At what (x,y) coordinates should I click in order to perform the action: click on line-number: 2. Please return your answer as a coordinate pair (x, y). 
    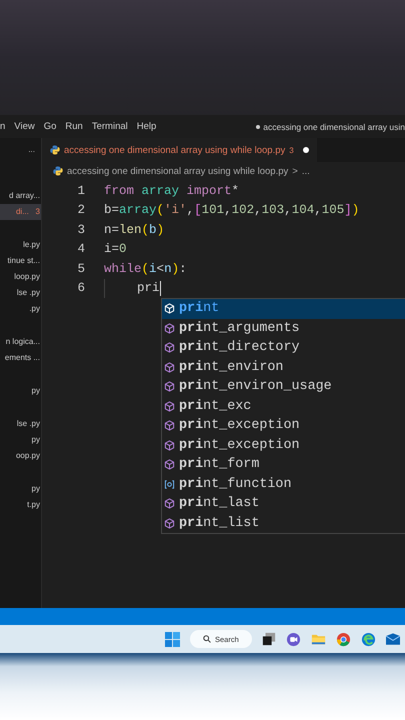
    Looking at the image, I should click on (80, 210).